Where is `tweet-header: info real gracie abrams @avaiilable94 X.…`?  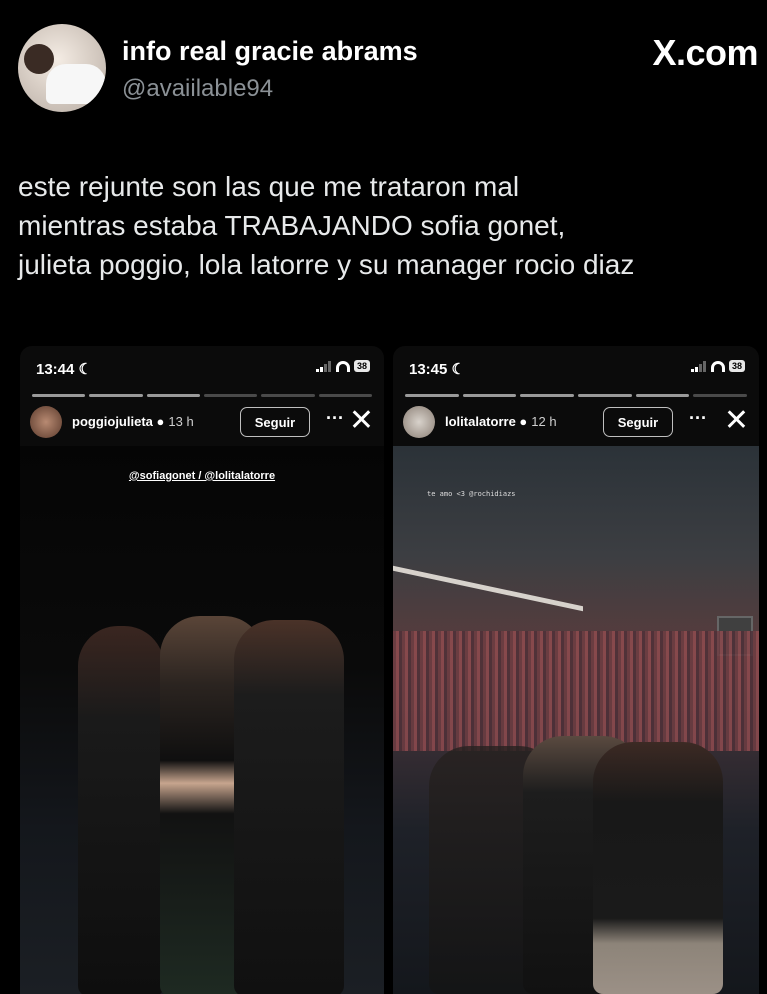 tweet-header: info real gracie abrams @avaiilable94 X.… is located at coordinates (388, 69).